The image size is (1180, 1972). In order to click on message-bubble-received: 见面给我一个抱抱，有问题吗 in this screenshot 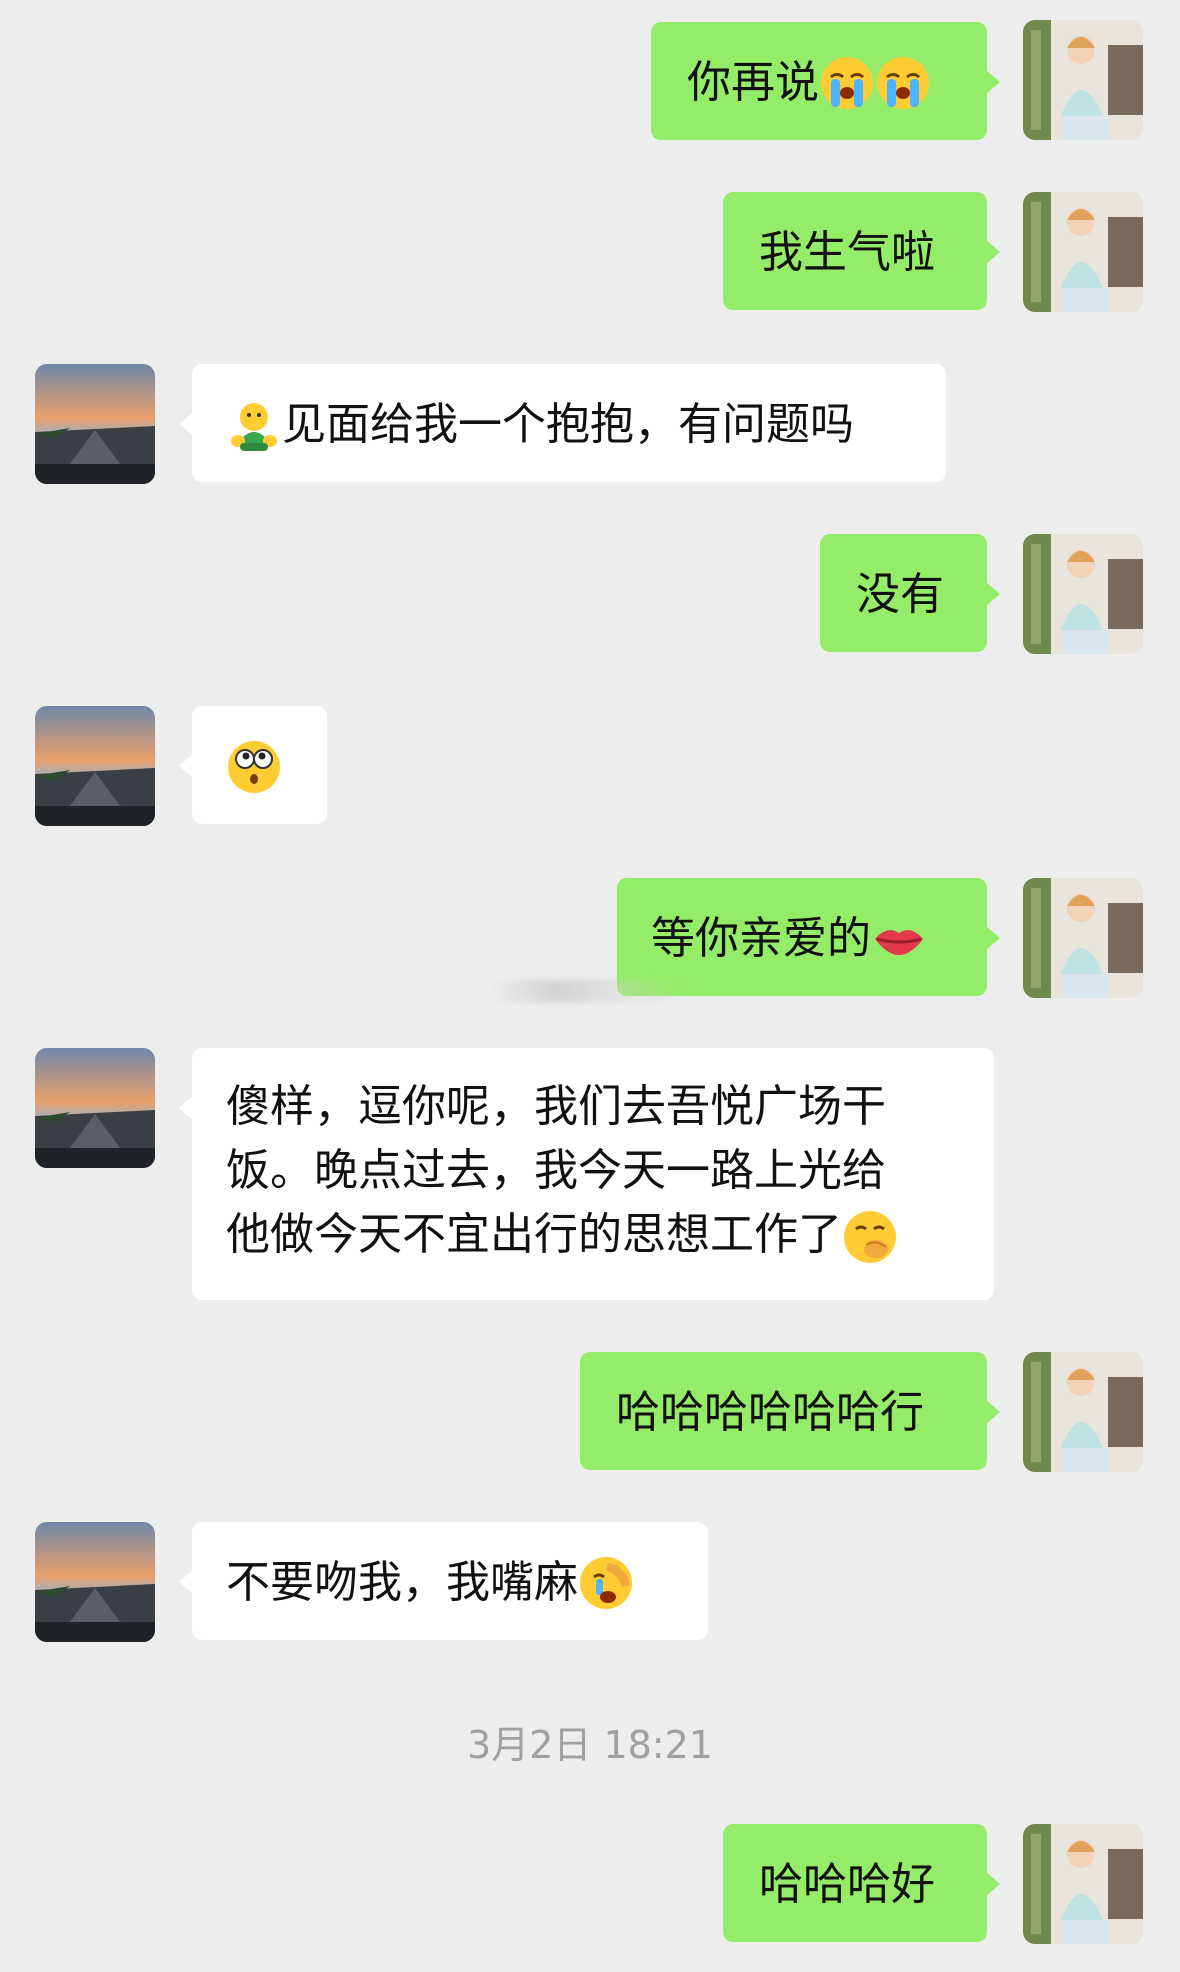, I will do `click(562, 423)`.